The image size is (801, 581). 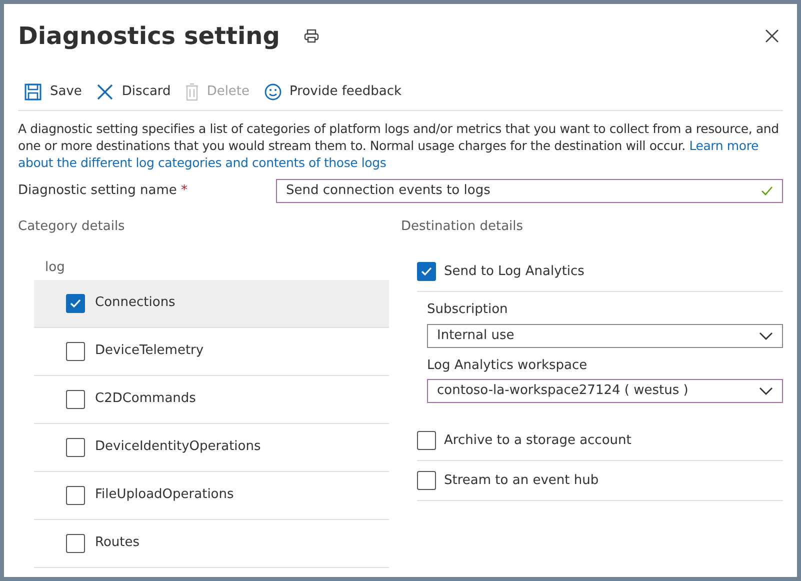 What do you see at coordinates (600, 481) in the screenshot?
I see `destination-option: Stream to an event hub` at bounding box center [600, 481].